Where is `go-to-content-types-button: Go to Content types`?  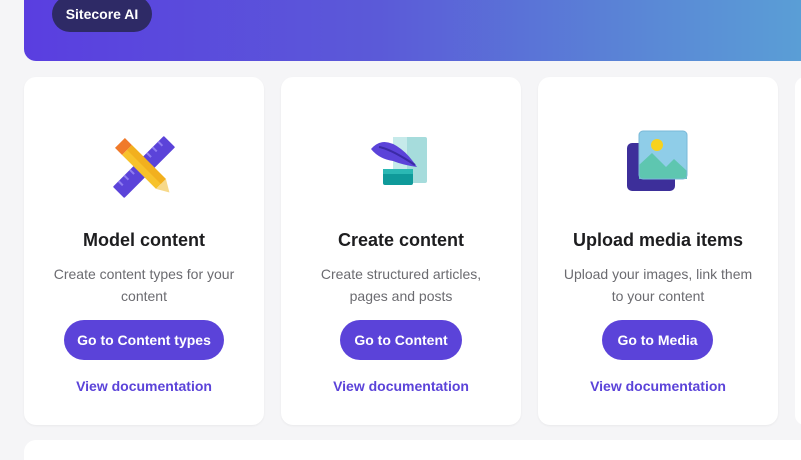 go-to-content-types-button: Go to Content types is located at coordinates (144, 340).